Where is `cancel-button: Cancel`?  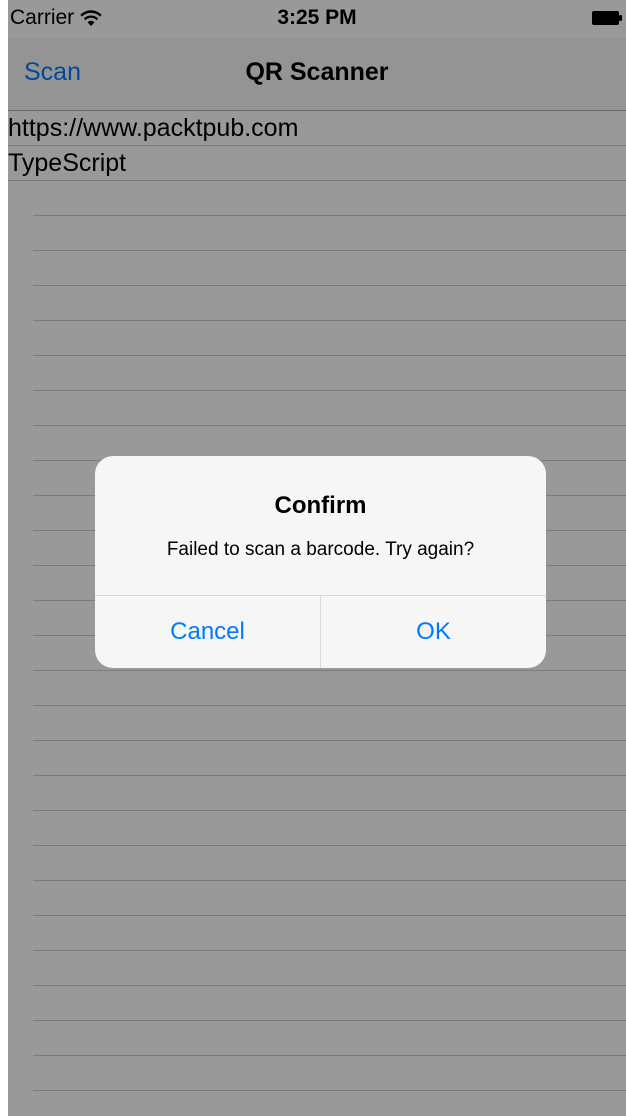
cancel-button: Cancel is located at coordinates (207, 632).